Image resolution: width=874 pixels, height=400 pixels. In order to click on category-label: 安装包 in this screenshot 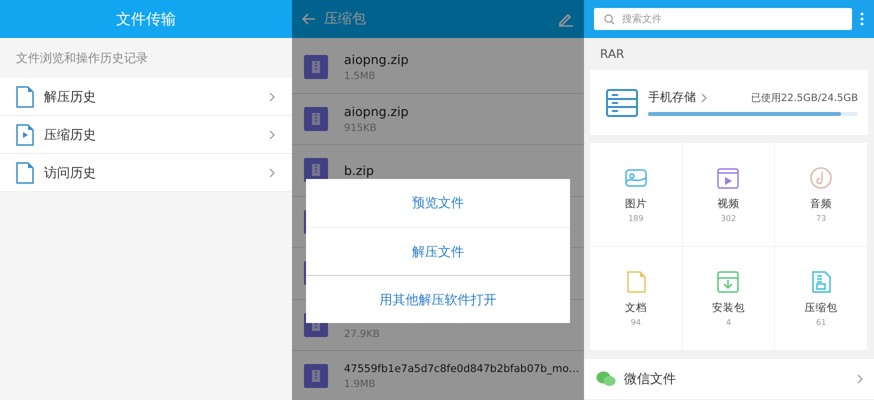, I will do `click(728, 308)`.